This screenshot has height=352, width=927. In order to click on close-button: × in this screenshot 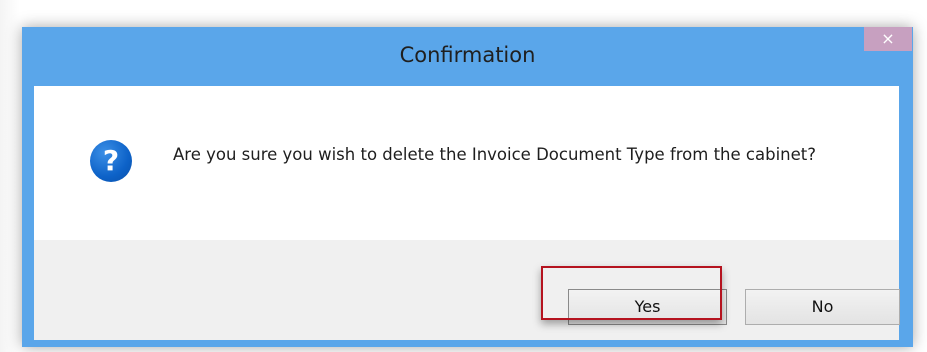, I will do `click(888, 39)`.